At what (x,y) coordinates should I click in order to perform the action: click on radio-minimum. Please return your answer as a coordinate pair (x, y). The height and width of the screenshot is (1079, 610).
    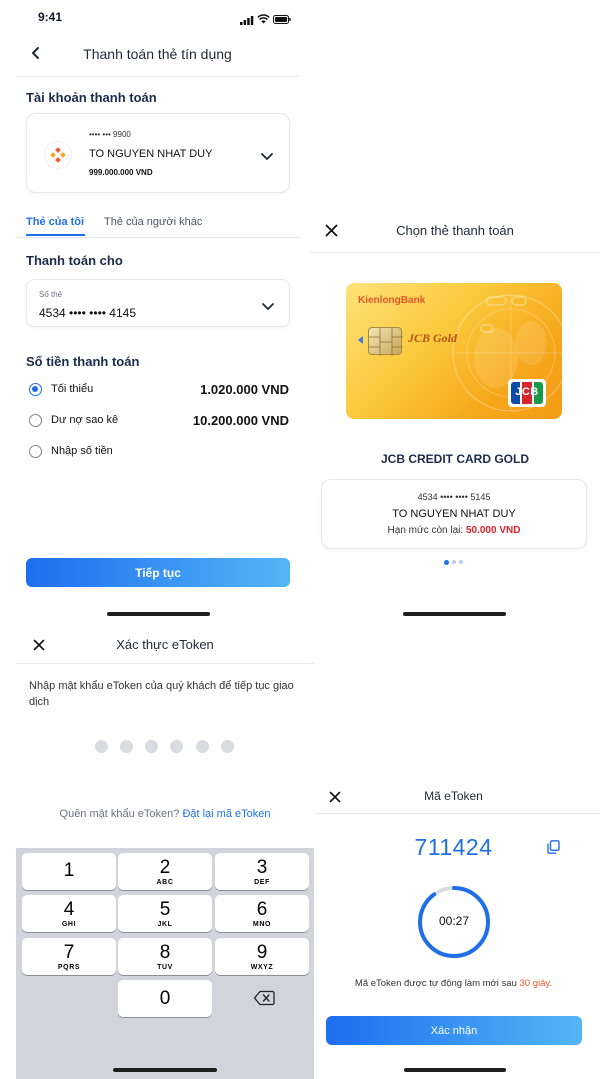
    Looking at the image, I should click on (35, 389).